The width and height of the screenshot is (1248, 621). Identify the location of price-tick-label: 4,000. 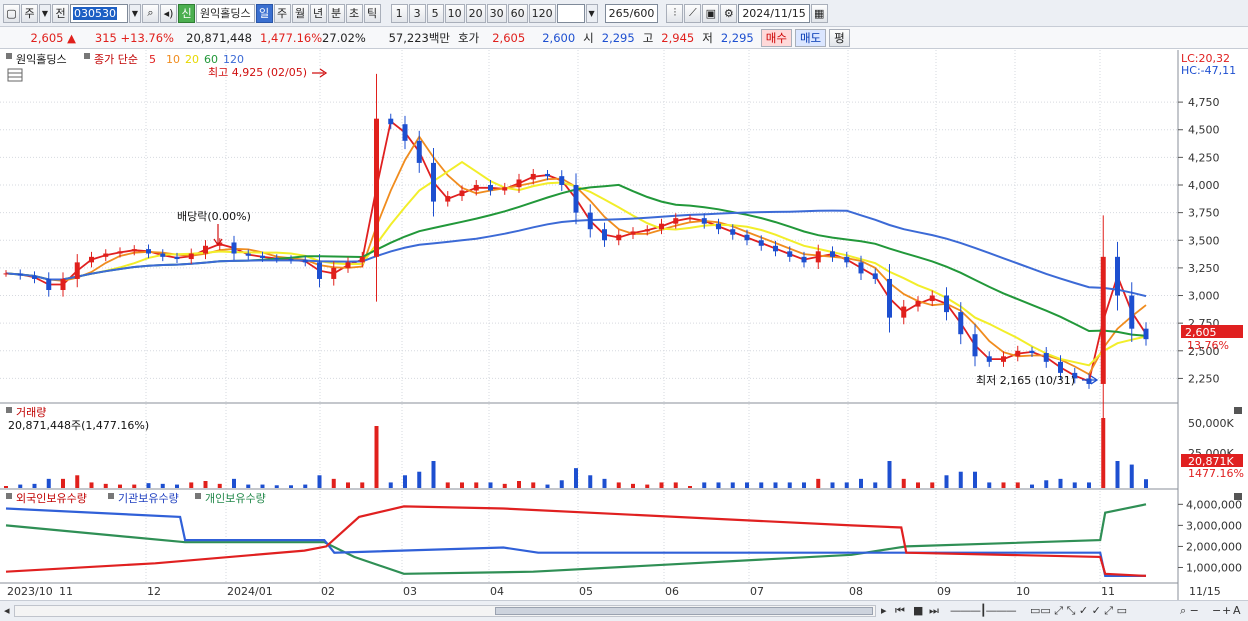
(1204, 185).